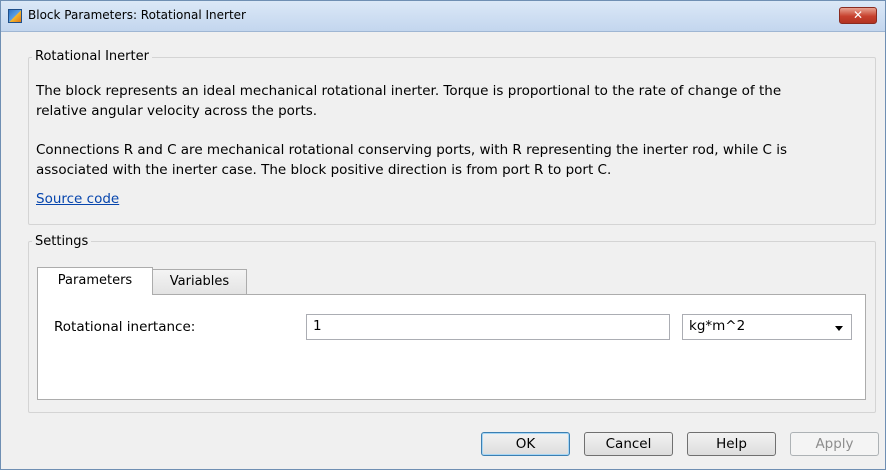 This screenshot has height=470, width=886. What do you see at coordinates (628, 444) in the screenshot?
I see `cancel-button: Cancel` at bounding box center [628, 444].